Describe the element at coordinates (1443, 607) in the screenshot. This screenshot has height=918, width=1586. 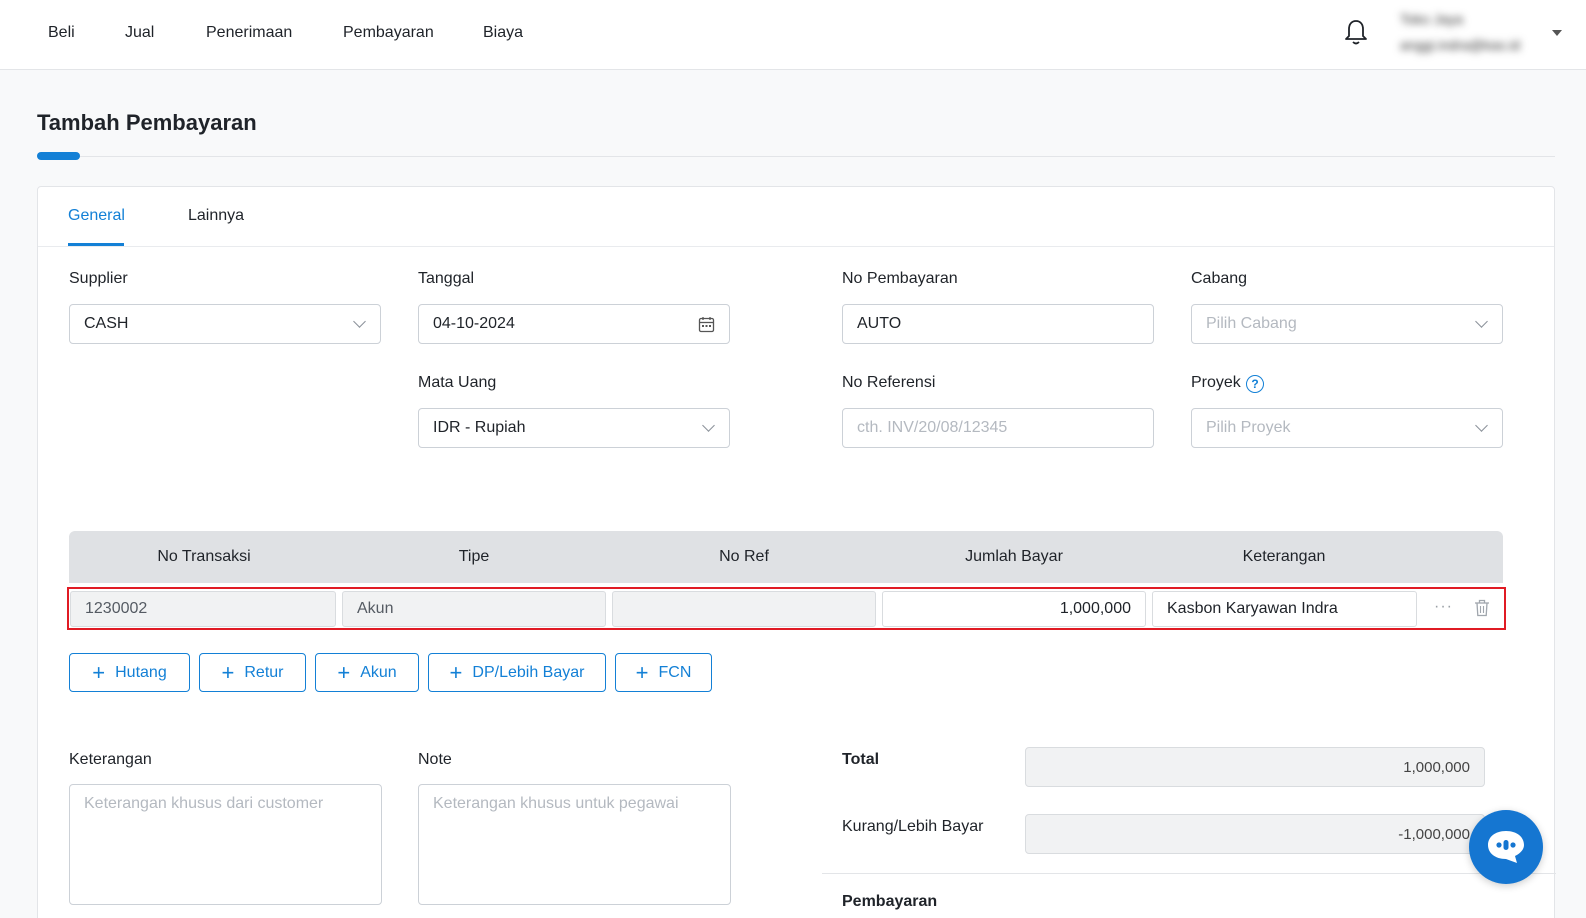
I see `more-options-icon: ···` at that location.